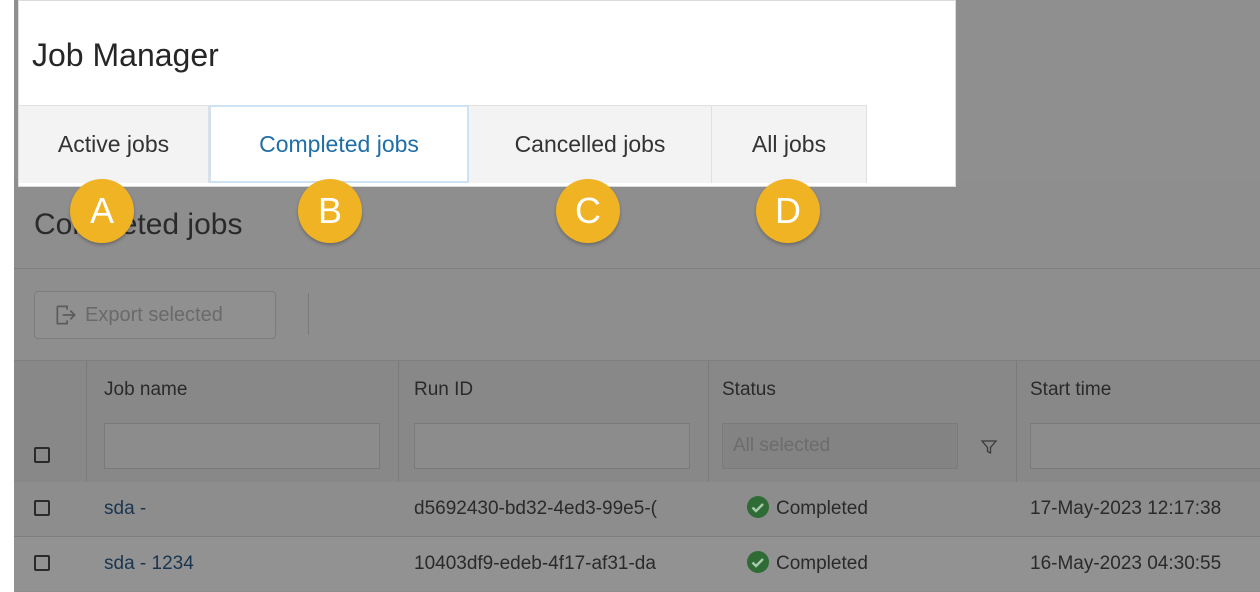 The height and width of the screenshot is (592, 1260). I want to click on export-selected-button: Export selected, so click(155, 315).